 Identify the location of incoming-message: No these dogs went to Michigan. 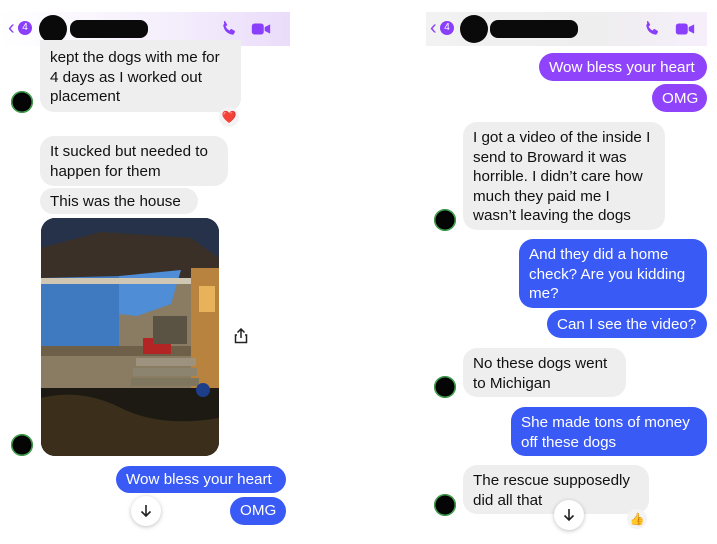
(544, 372).